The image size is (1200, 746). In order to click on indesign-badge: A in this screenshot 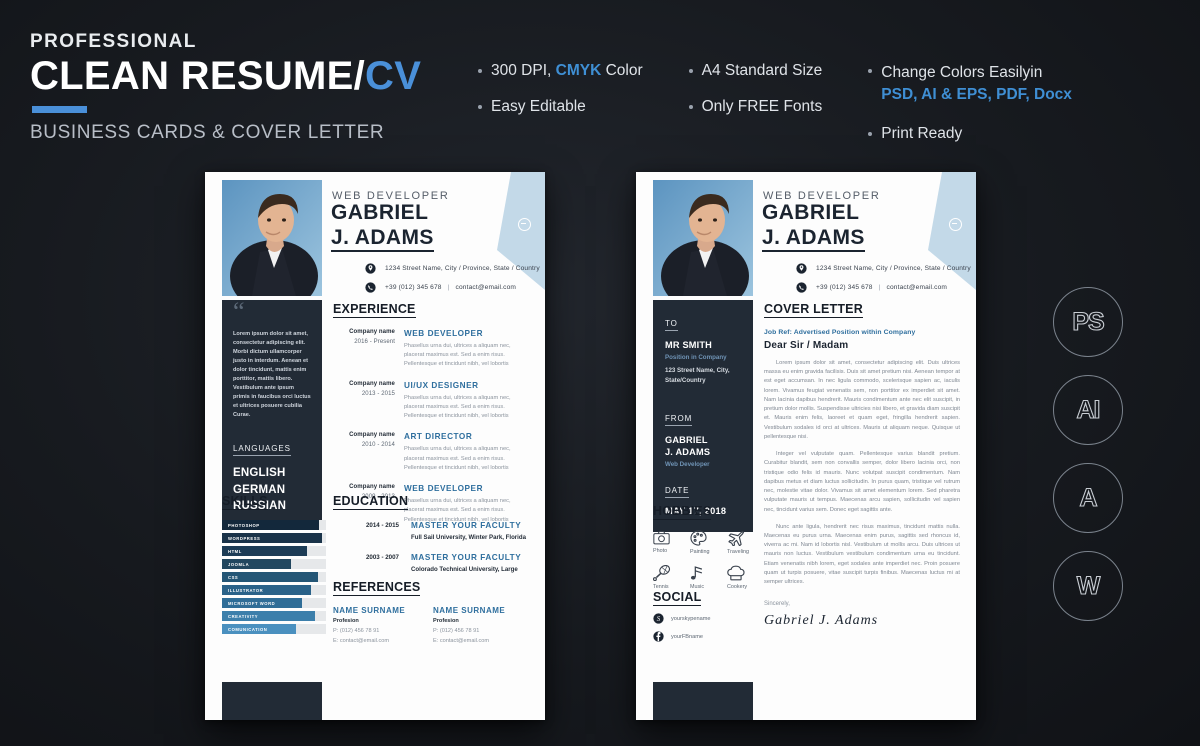, I will do `click(1088, 498)`.